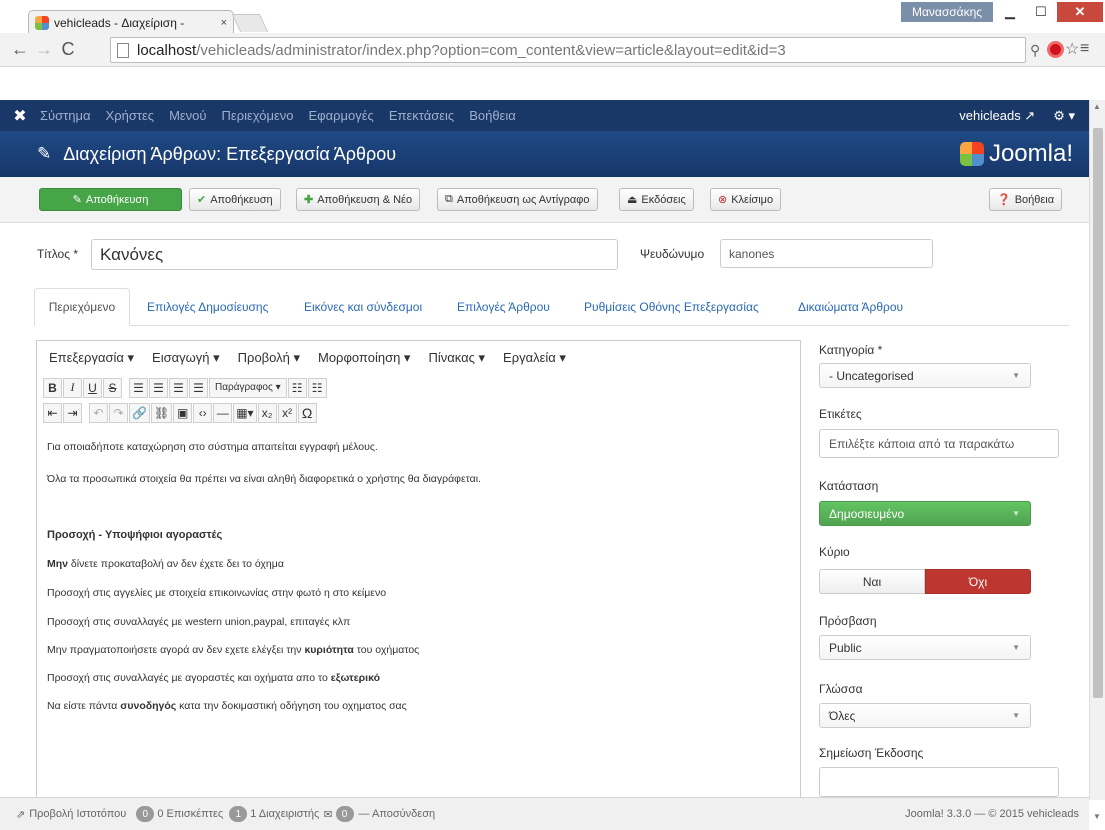  I want to click on bookmark-star-icon: ☆, so click(1072, 49).